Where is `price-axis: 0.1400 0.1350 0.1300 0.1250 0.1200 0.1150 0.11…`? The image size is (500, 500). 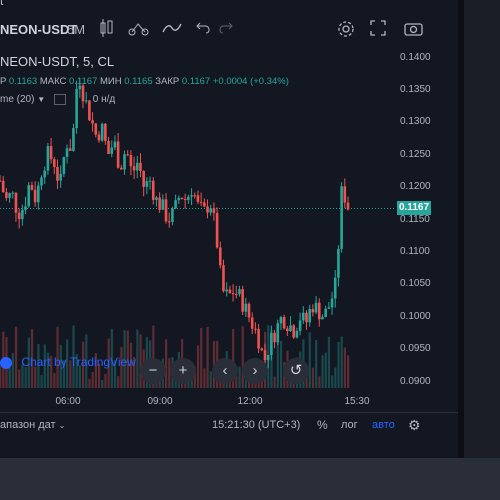
price-axis: 0.1400 0.1350 0.1300 0.1250 0.1200 0.1150 0.11… is located at coordinates (427, 220).